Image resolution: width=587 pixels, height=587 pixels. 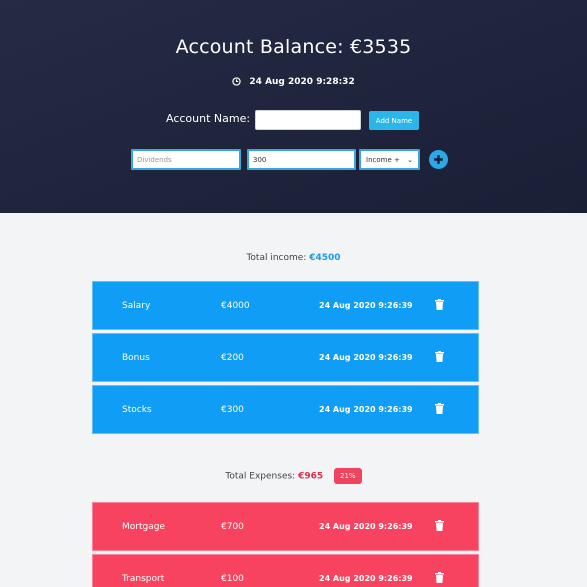 What do you see at coordinates (232, 527) in the screenshot?
I see `expense-amount: €700` at bounding box center [232, 527].